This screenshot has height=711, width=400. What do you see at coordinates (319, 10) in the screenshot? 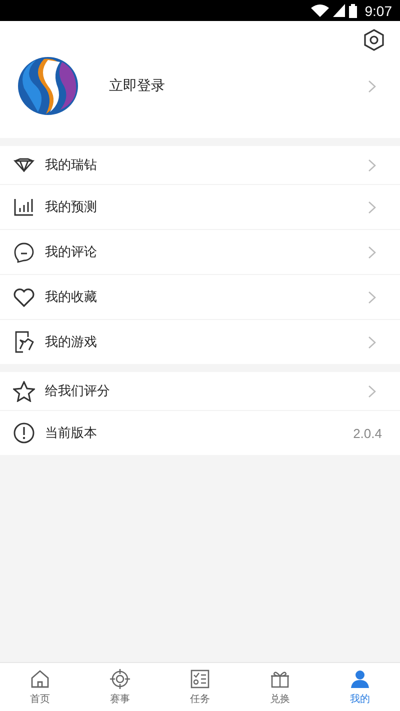
I see `wifi-icon` at bounding box center [319, 10].